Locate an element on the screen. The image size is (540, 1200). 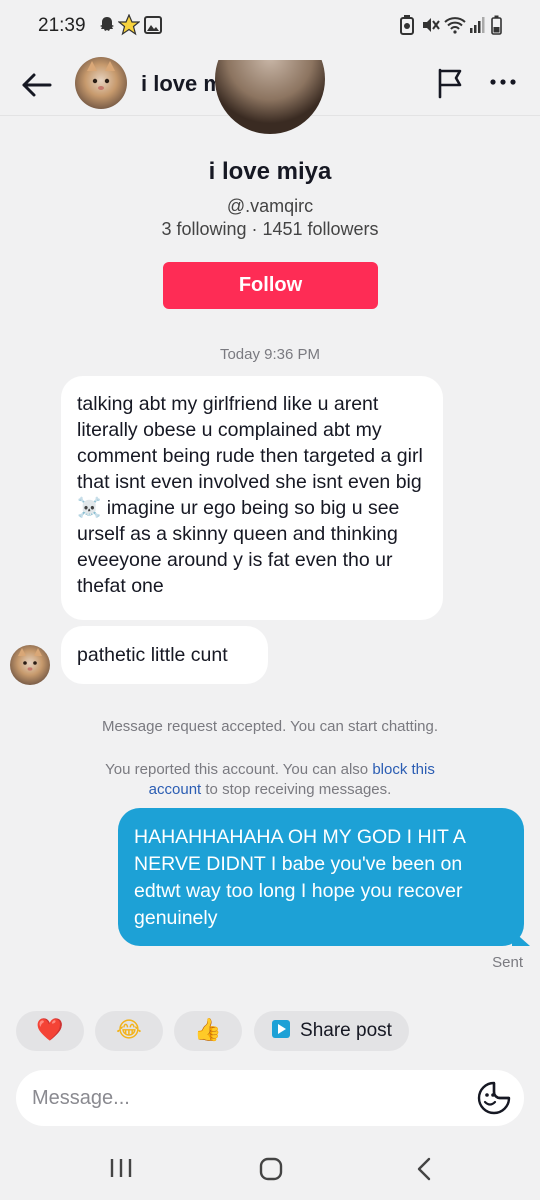
share-post-label: Share post is located at coordinates (346, 1030).